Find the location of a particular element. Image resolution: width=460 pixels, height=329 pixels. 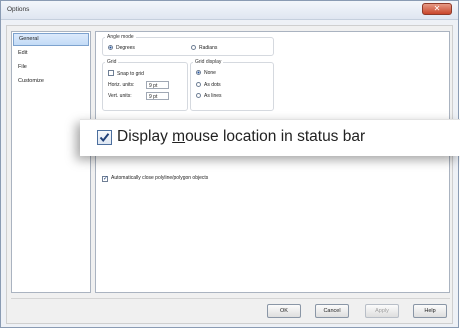

sidebar-item-edit: Edit is located at coordinates (51, 53).